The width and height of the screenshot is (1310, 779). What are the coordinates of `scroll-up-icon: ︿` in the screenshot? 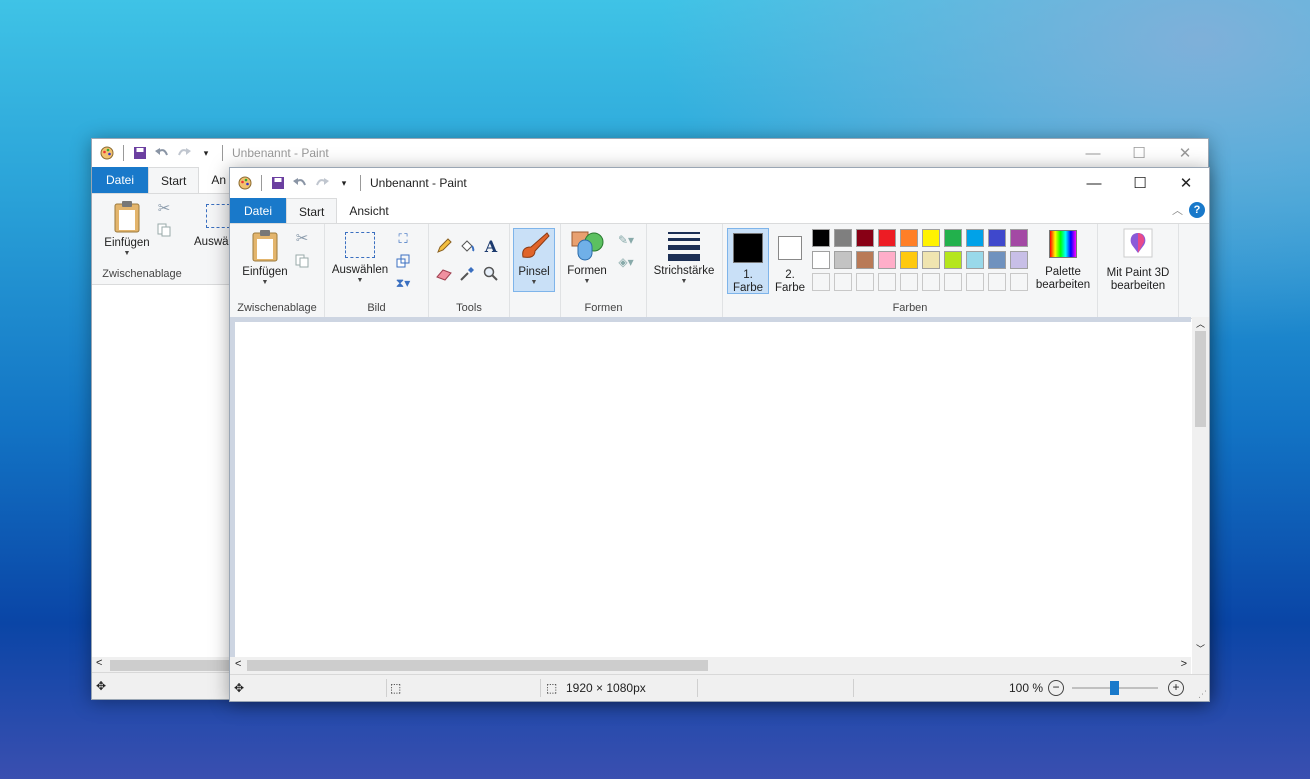 It's located at (1200, 323).